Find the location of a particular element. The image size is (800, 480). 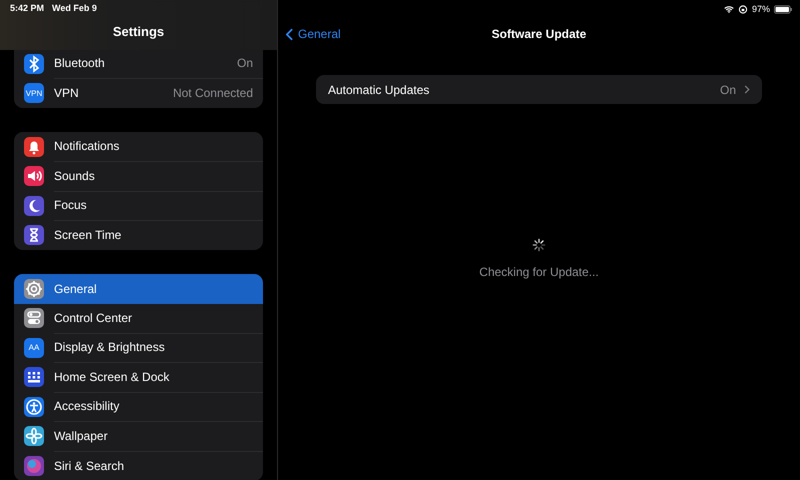

settings-item: Notifications is located at coordinates (138, 147).